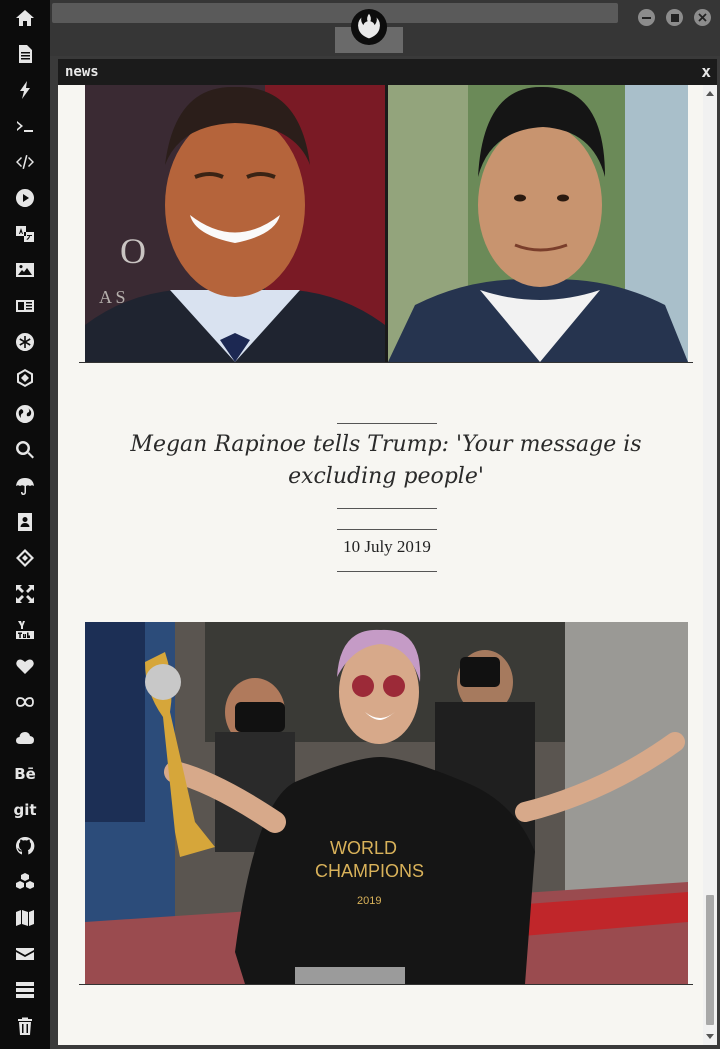 The image size is (720, 1049). I want to click on window-close-button: x, so click(706, 71).